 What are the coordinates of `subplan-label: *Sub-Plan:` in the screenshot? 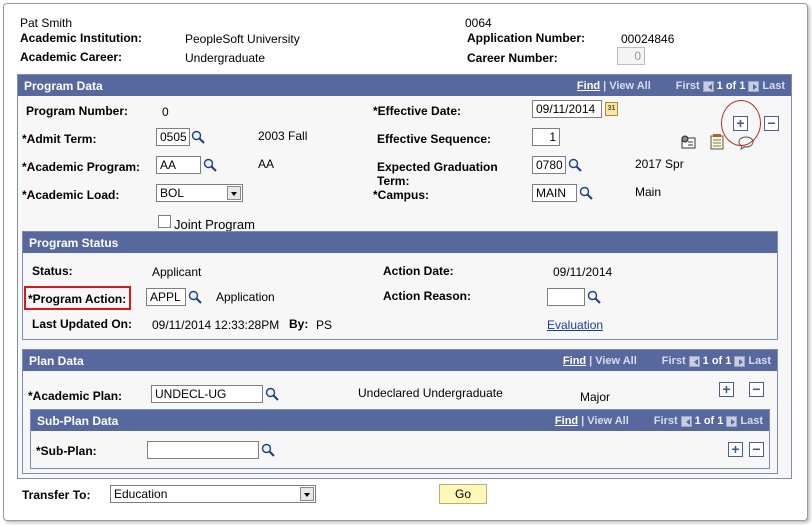 It's located at (66, 451).